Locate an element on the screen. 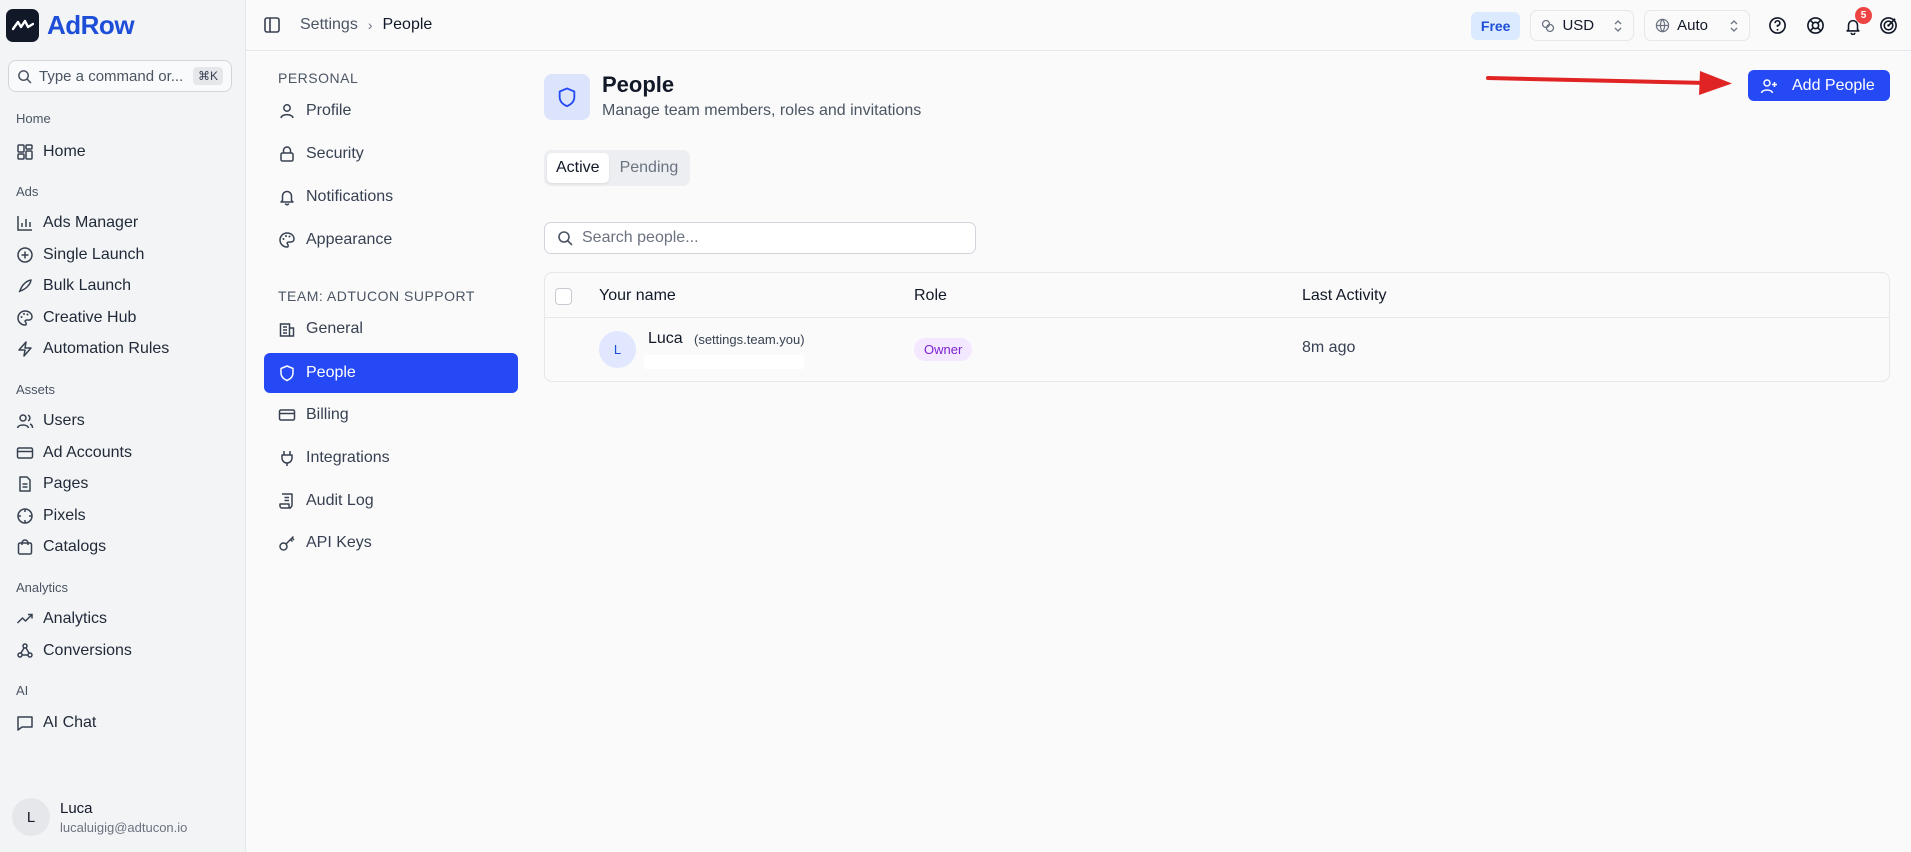 The height and width of the screenshot is (852, 1911). sidebar-item-label: Ads Manager is located at coordinates (91, 222).